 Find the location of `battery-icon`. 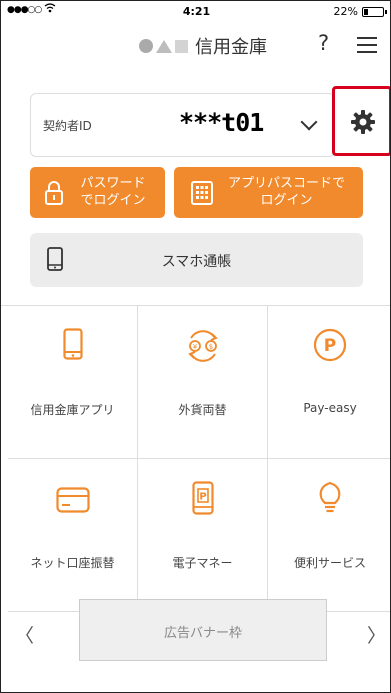

battery-icon is located at coordinates (374, 12).